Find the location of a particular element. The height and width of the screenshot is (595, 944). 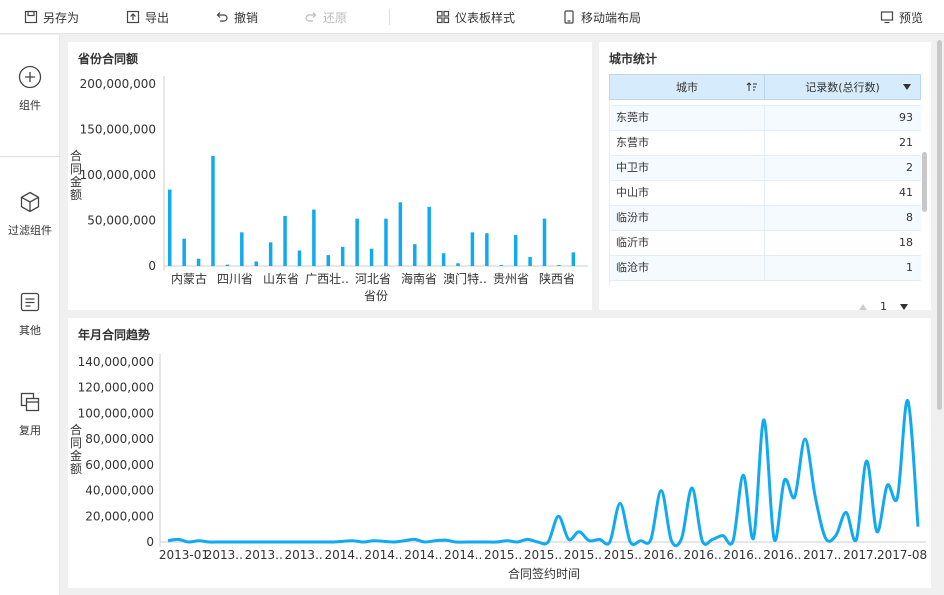

copy-icon is located at coordinates (30, 402).